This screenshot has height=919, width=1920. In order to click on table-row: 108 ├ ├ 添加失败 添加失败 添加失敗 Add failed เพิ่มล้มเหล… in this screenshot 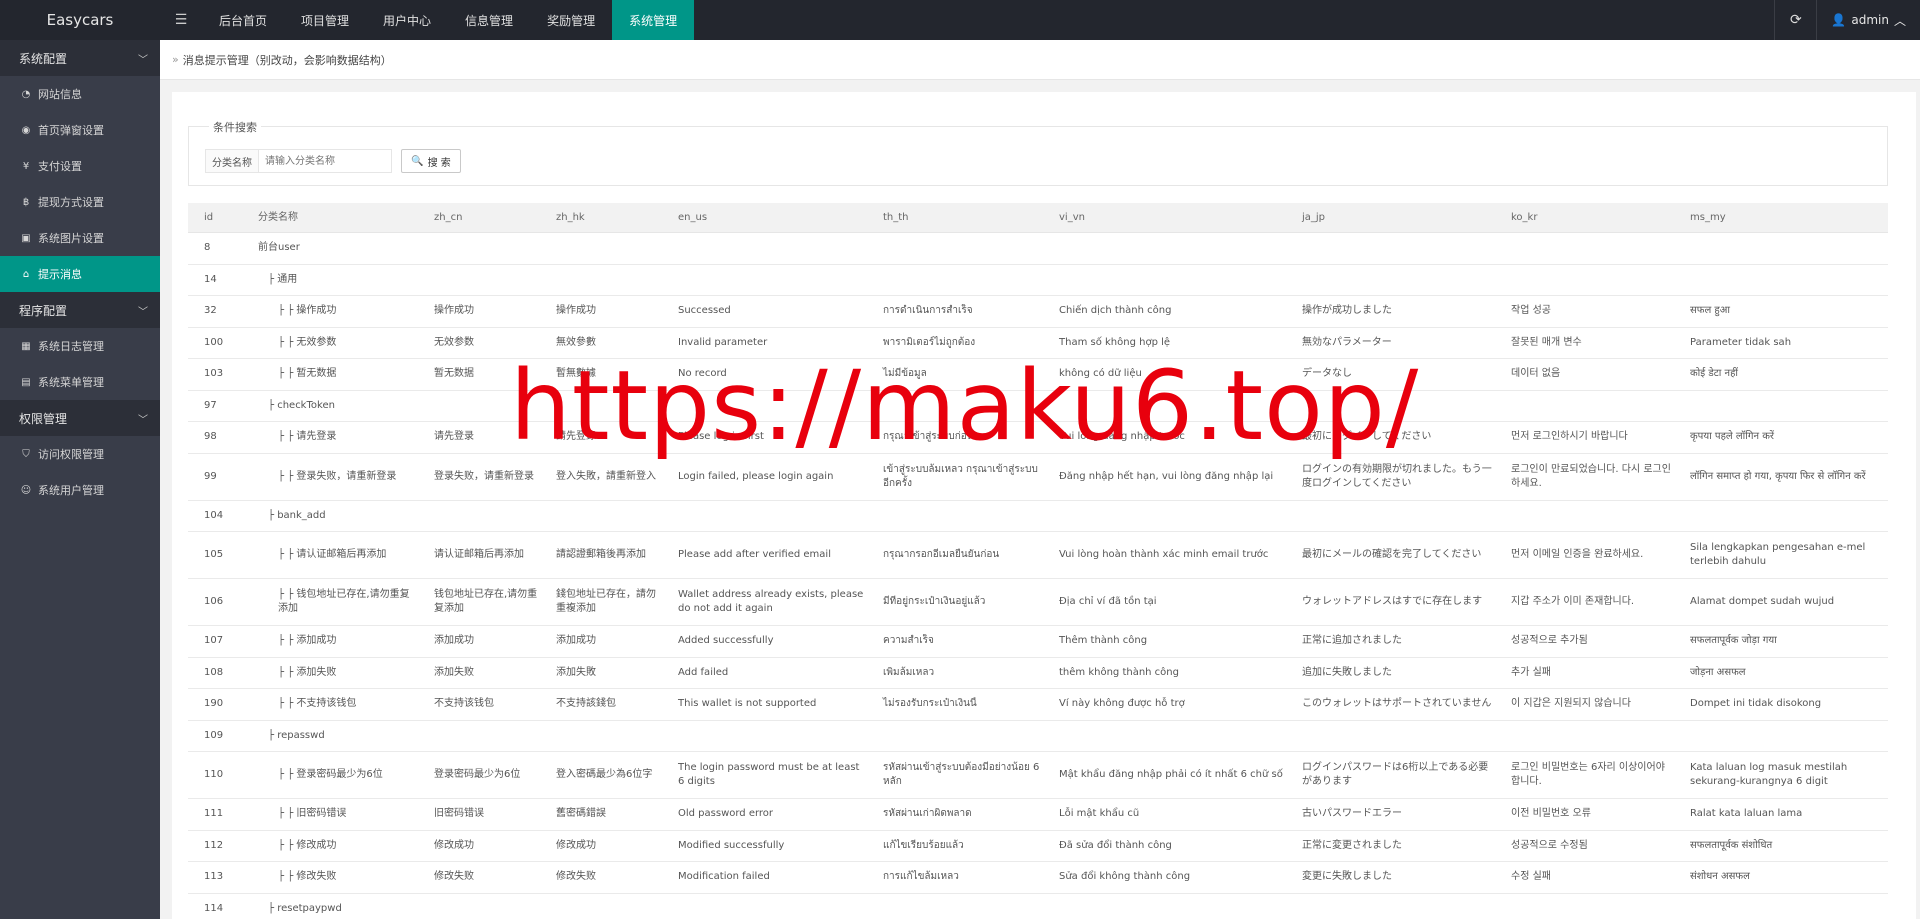, I will do `click(1038, 673)`.